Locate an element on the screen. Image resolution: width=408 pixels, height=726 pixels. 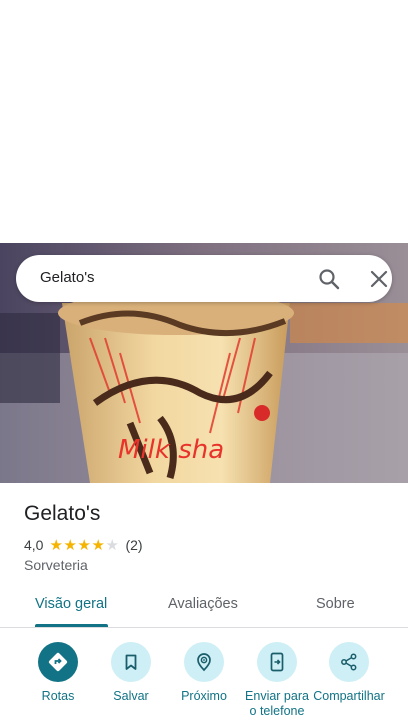
tab-bar: Visão geral Avaliações Sobre is located at coordinates (204, 606).